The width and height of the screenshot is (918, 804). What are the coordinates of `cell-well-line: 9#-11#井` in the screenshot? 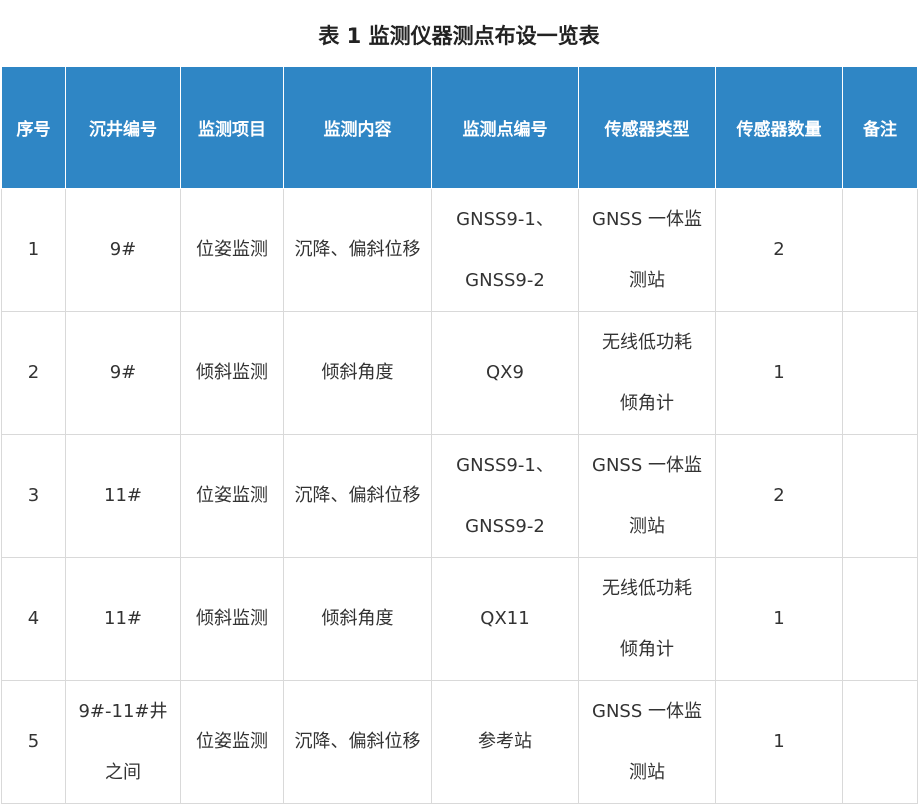 It's located at (123, 711).